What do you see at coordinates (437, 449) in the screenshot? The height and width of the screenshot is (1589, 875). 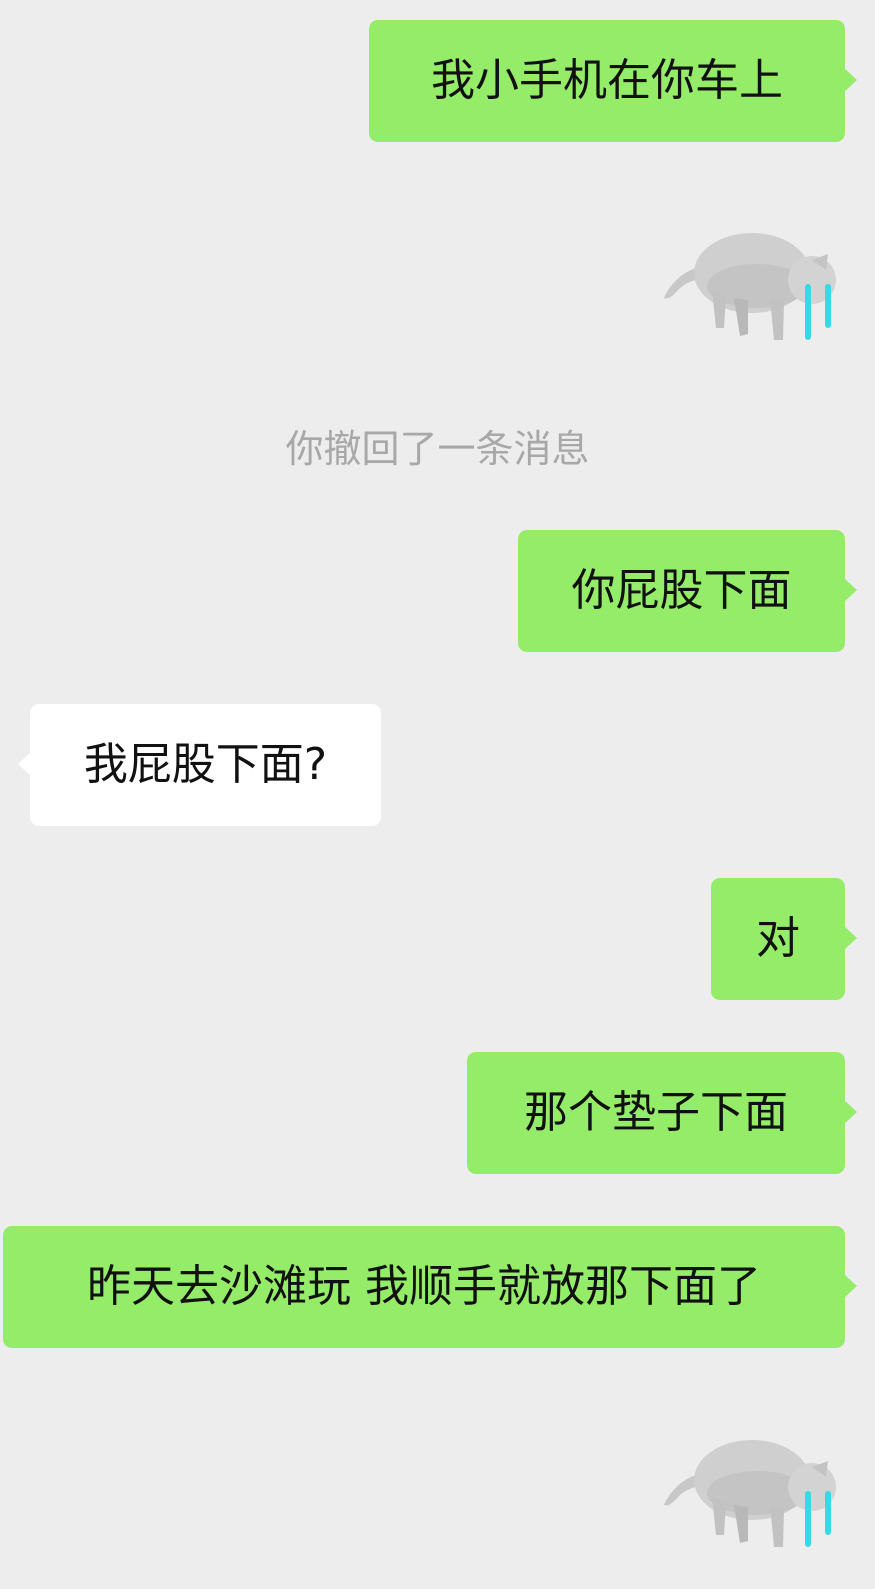 I see `recall-notice: 你撤回了一条消息` at bounding box center [437, 449].